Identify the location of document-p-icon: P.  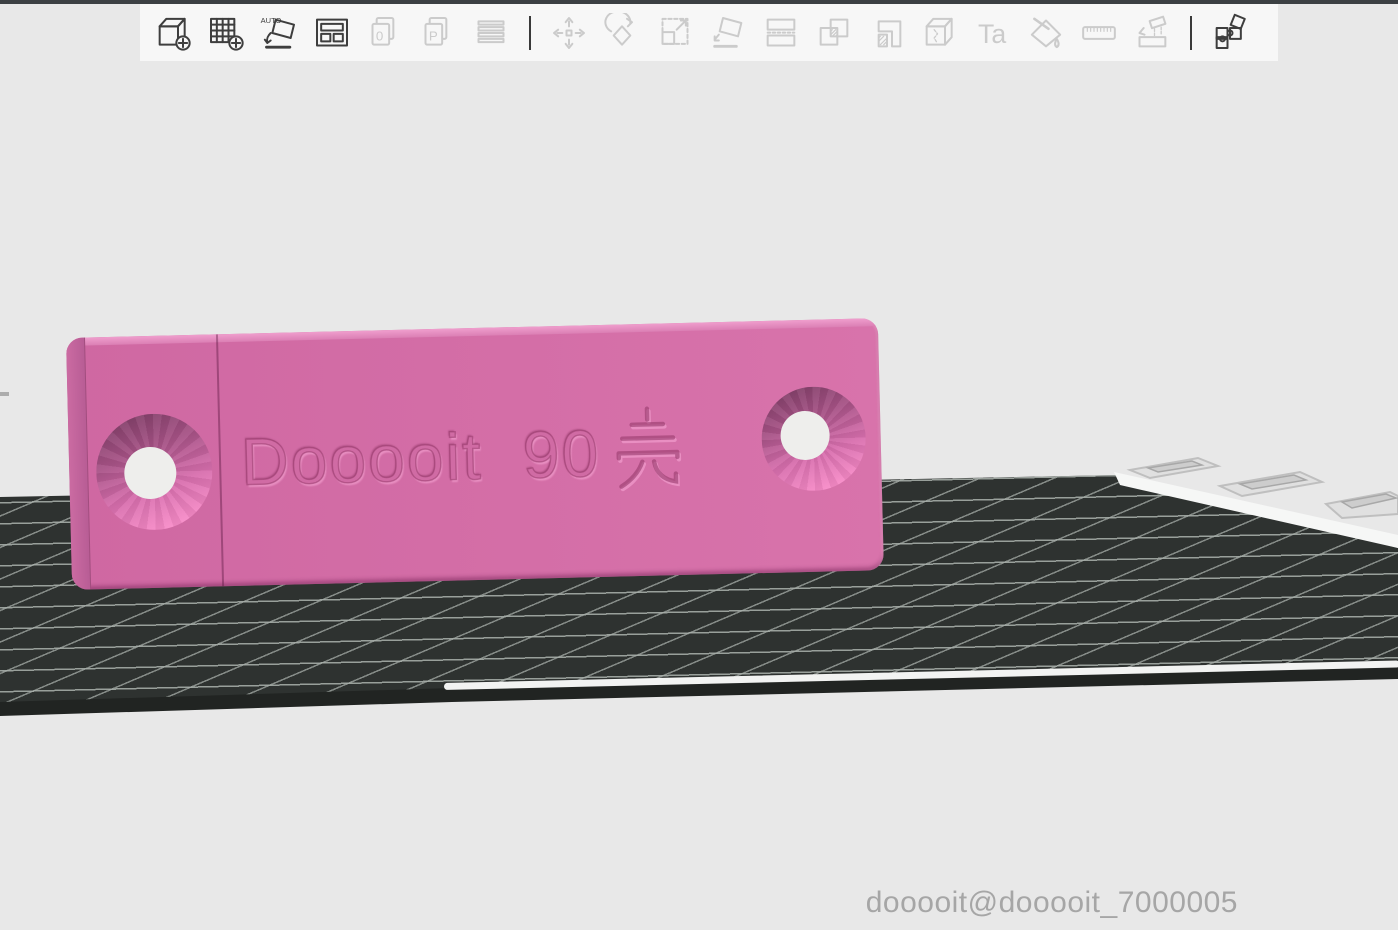
(436, 31).